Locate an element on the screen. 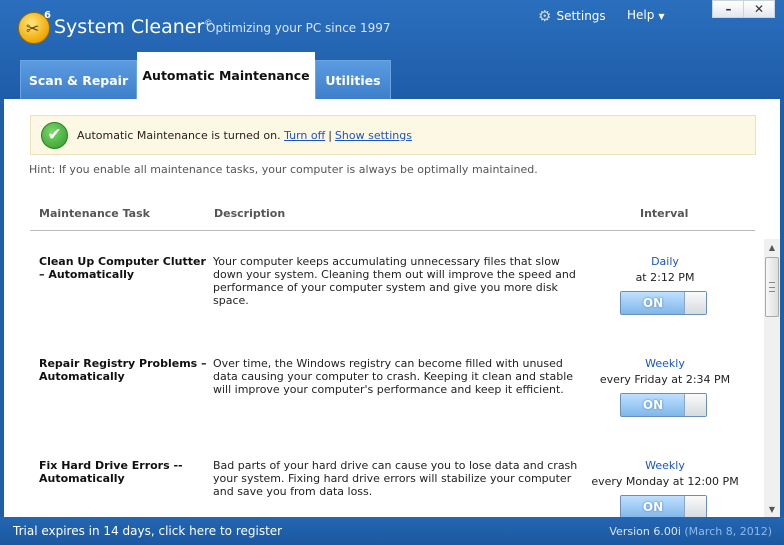 Image resolution: width=784 pixels, height=545 pixels. task-schedule: at 2:12 PM is located at coordinates (665, 277).